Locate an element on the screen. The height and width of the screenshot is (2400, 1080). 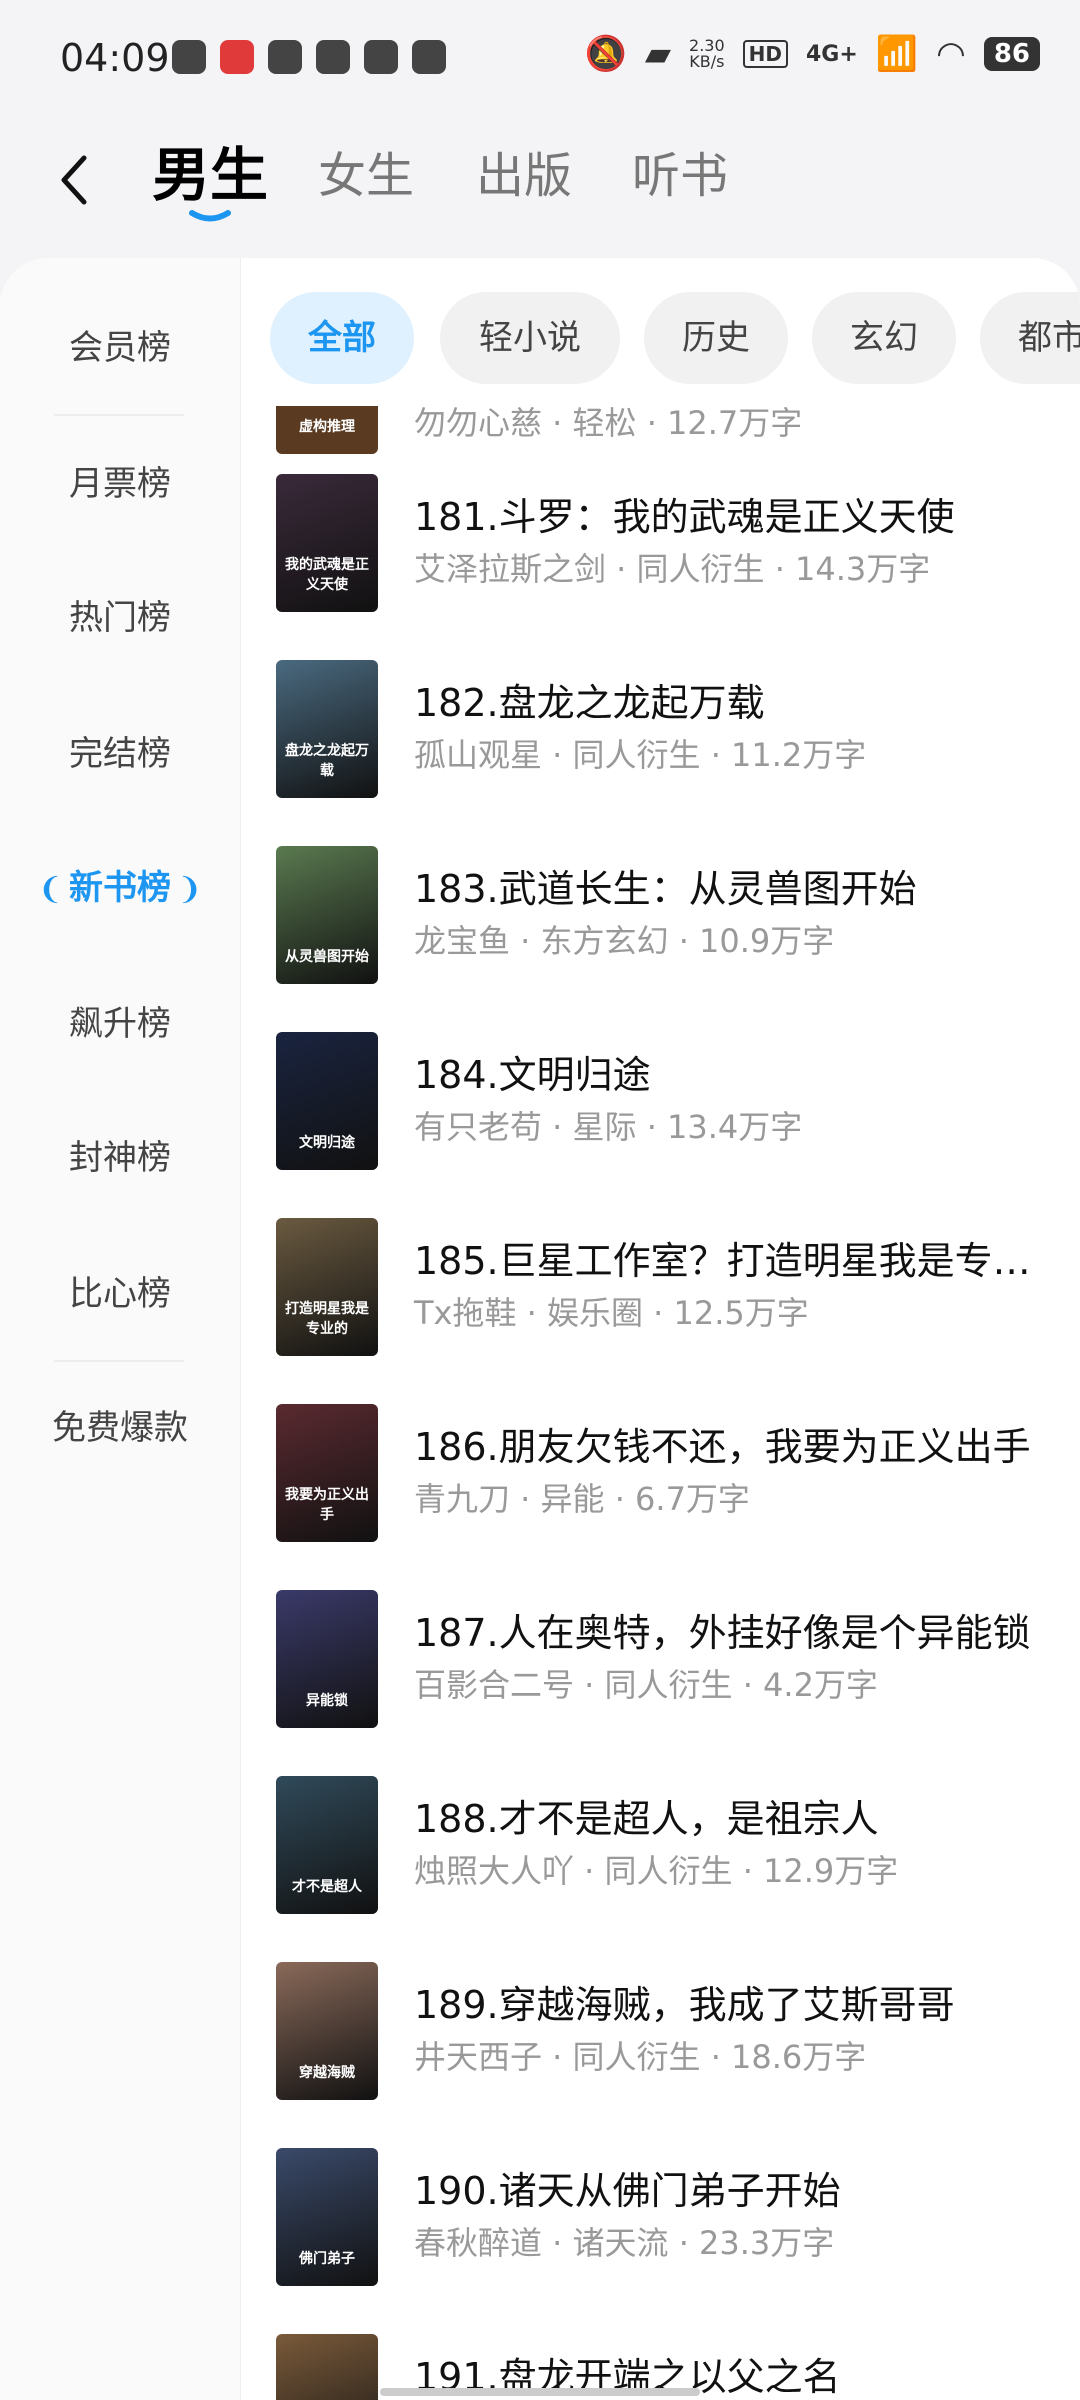
sidebar-item-monthly-ticket: 月票榜 is located at coordinates (120, 484).